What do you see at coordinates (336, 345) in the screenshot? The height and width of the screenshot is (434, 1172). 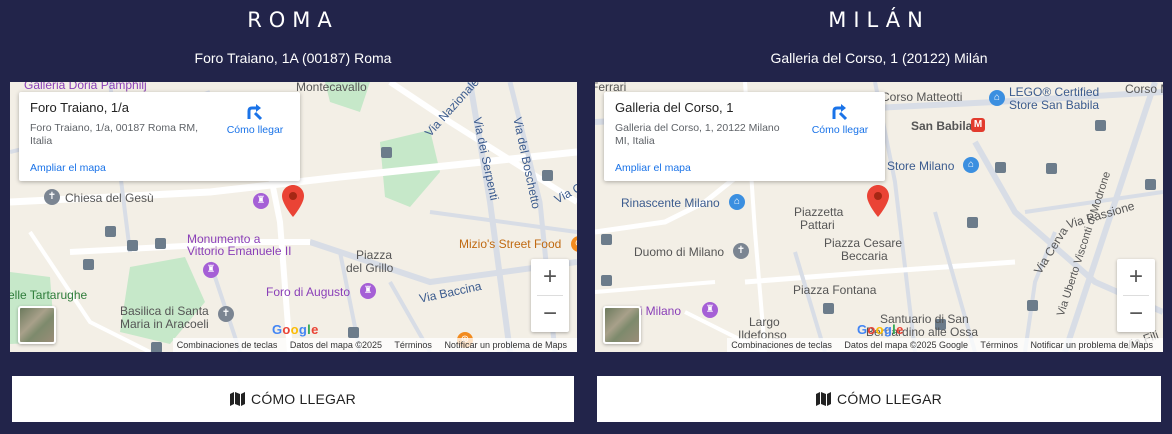 I see `map-data-label: Datos del mapa ©2025` at bounding box center [336, 345].